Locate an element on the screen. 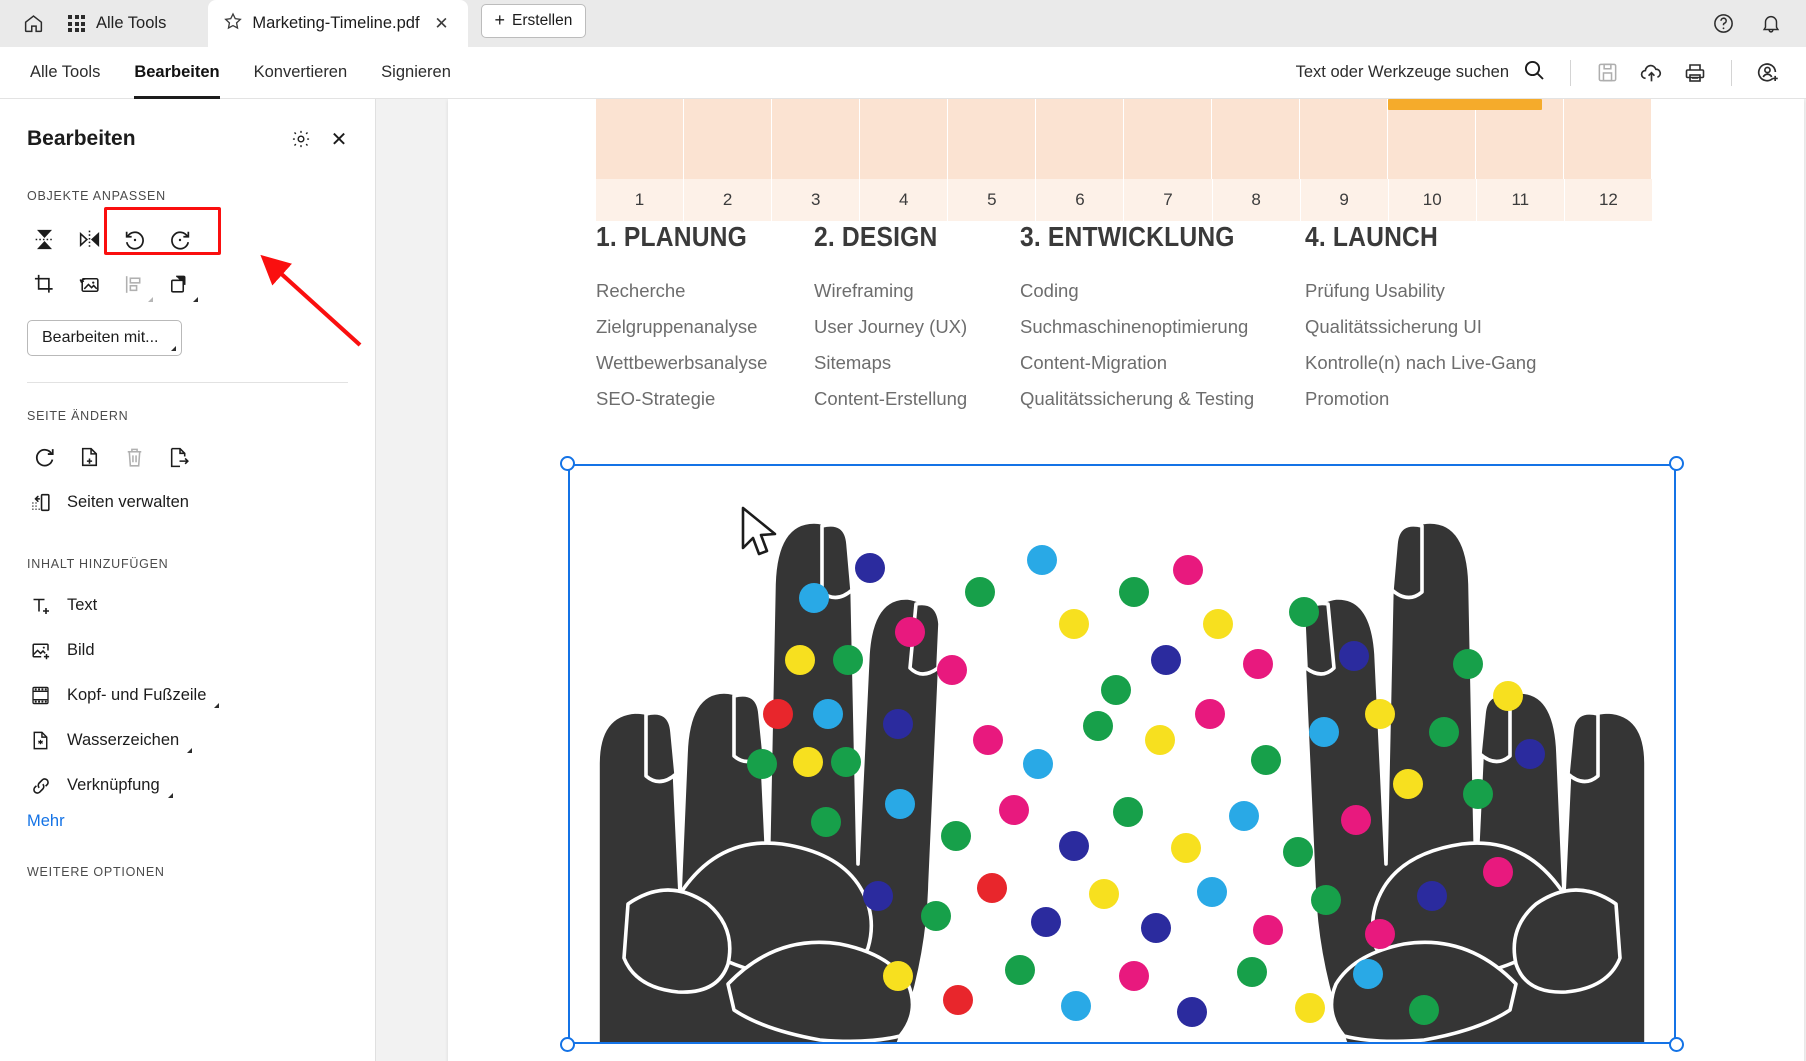 The width and height of the screenshot is (1806, 1061). add-image-icon is located at coordinates (40, 651).